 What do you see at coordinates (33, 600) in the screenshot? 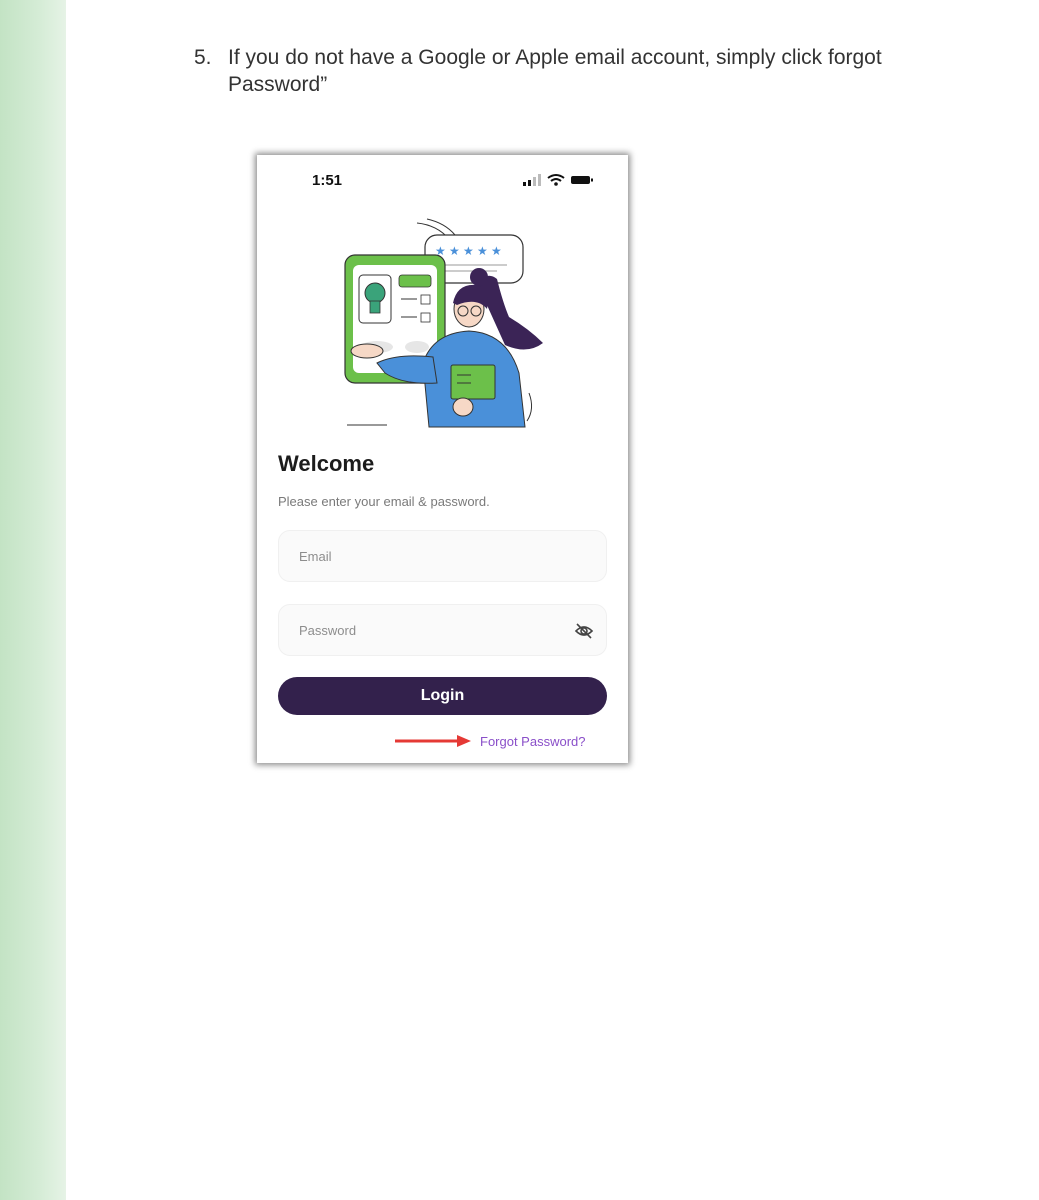
I see `side-decoration-band` at bounding box center [33, 600].